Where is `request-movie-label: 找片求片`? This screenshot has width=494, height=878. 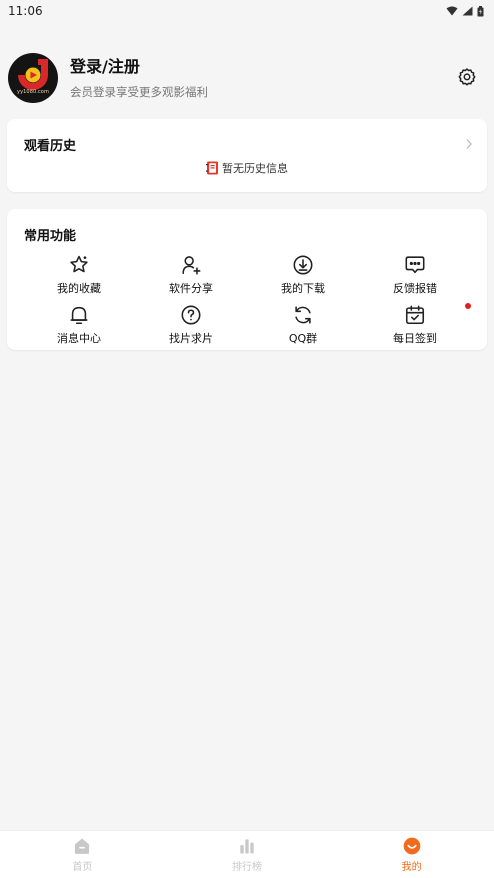 request-movie-label: 找片求片 is located at coordinates (191, 338).